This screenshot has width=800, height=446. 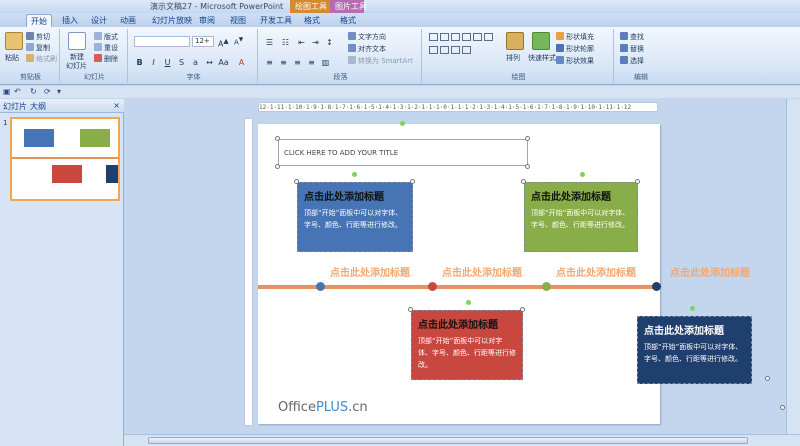 What do you see at coordinates (325, 62) in the screenshot?
I see `columns-icon: ▥` at bounding box center [325, 62].